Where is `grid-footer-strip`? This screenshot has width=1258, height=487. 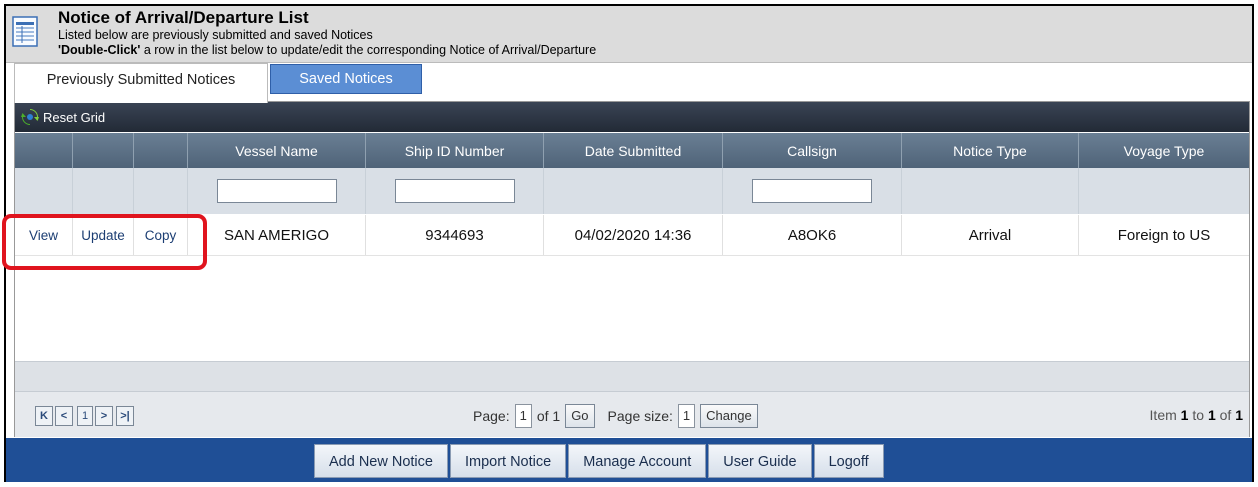
grid-footer-strip is located at coordinates (632, 376).